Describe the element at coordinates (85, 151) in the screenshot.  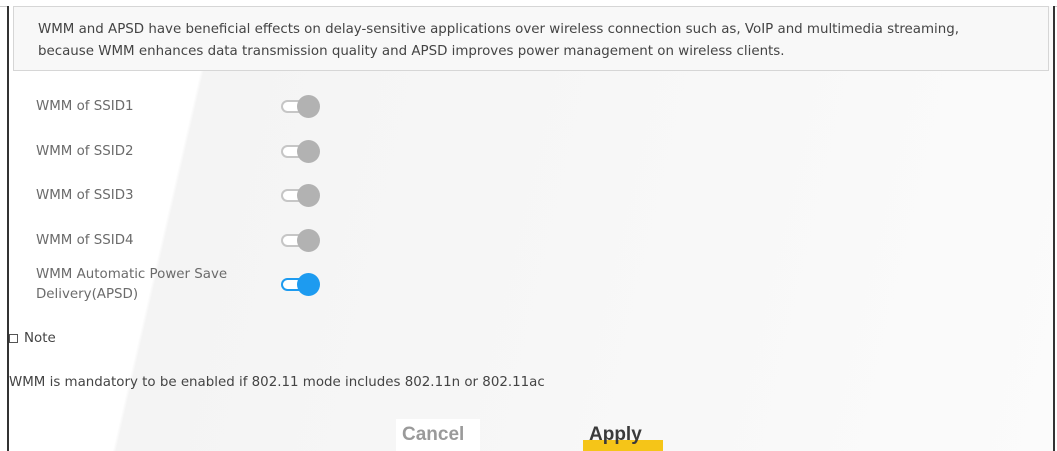
I see `setting-label: WMM of SSID2` at that location.